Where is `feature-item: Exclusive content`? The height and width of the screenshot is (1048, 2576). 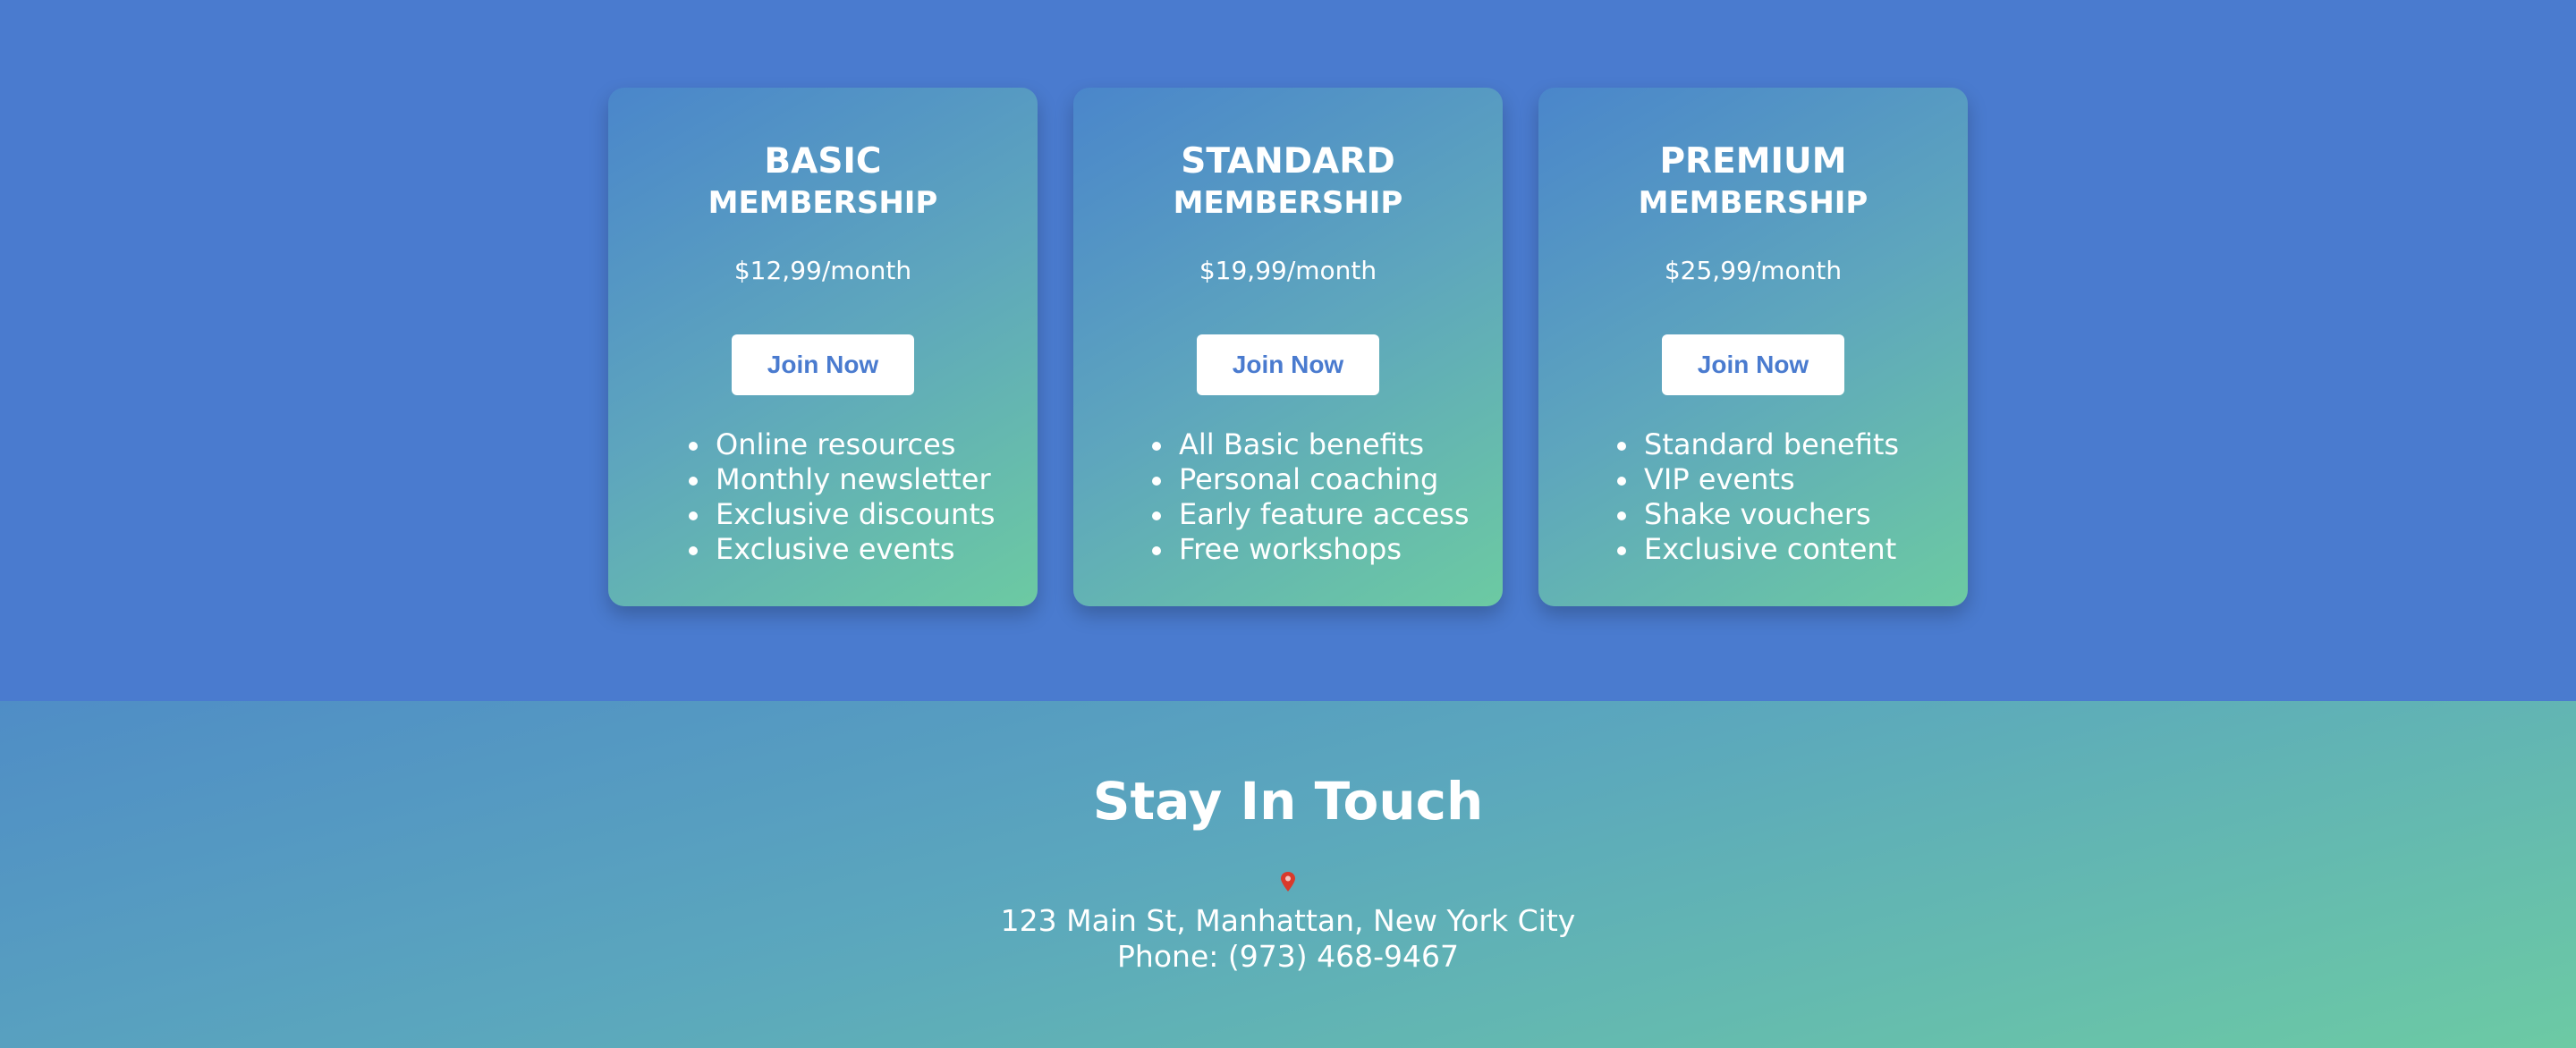
feature-item: Exclusive content is located at coordinates (1758, 549).